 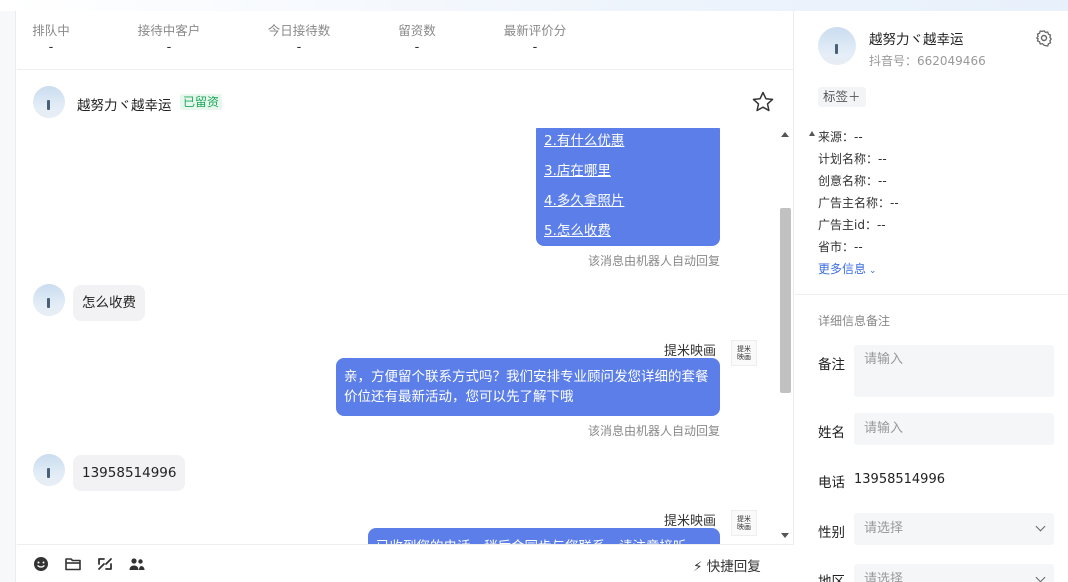 I want to click on stat-label: 今日接待数, so click(x=299, y=30).